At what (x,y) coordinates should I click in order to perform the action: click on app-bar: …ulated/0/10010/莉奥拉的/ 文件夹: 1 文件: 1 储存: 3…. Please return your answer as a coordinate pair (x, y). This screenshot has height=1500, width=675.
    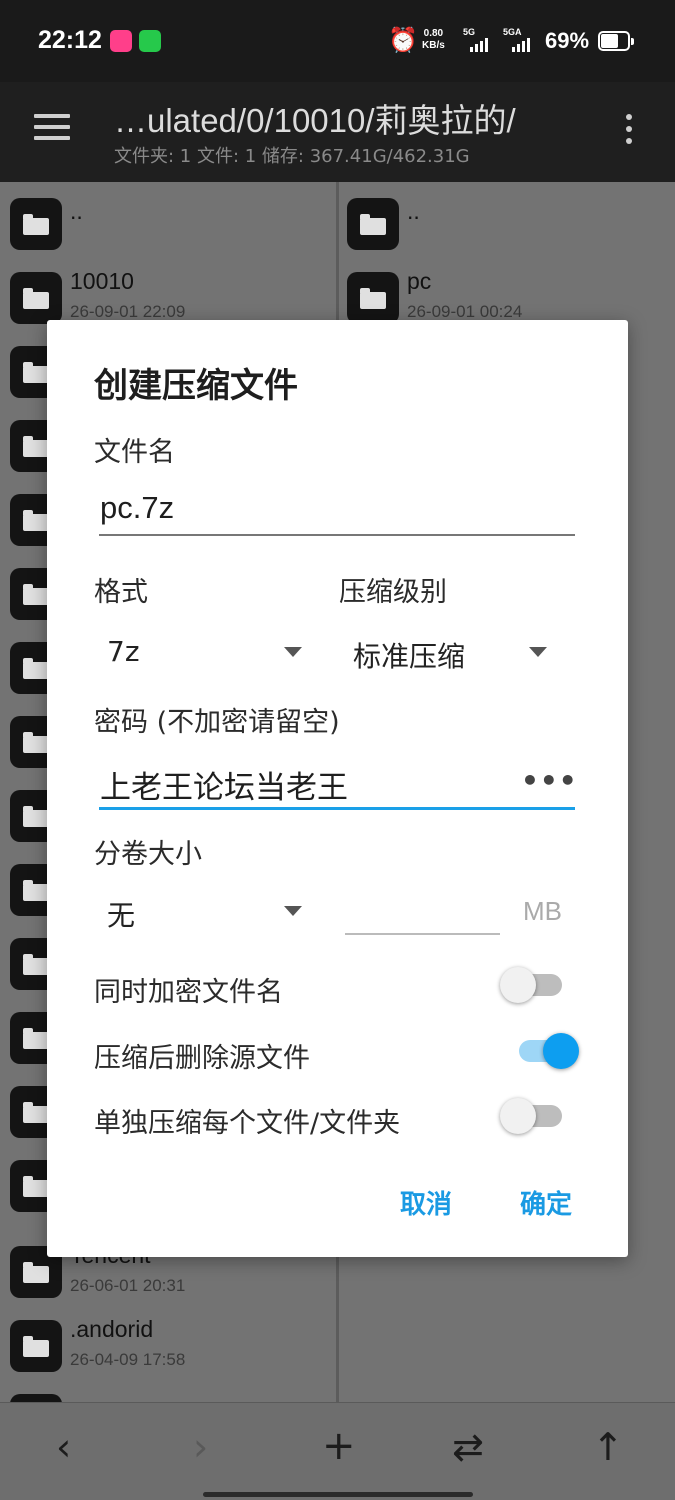
    Looking at the image, I should click on (337, 132).